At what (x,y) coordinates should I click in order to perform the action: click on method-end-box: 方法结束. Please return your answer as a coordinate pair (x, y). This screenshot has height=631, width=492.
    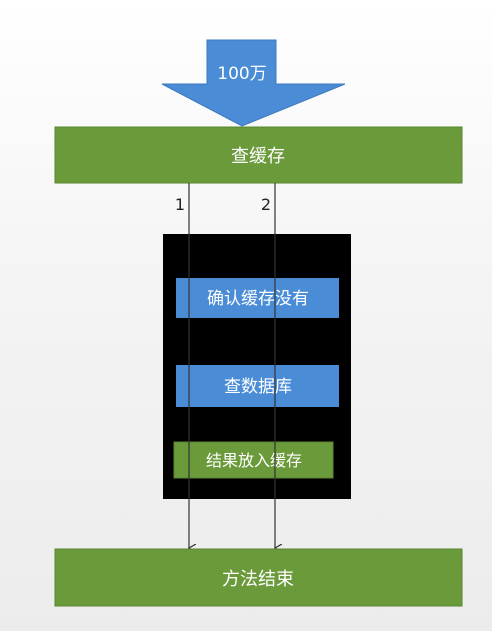
    Looking at the image, I should click on (258, 577).